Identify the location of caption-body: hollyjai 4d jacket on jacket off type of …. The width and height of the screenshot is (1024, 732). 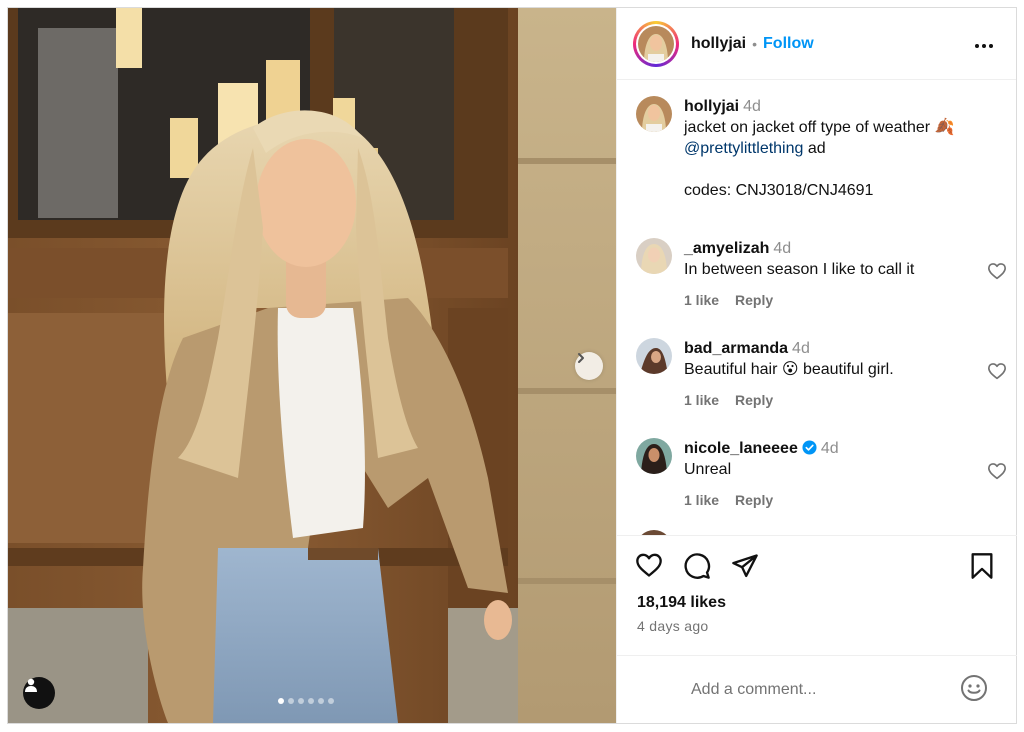
(829, 148).